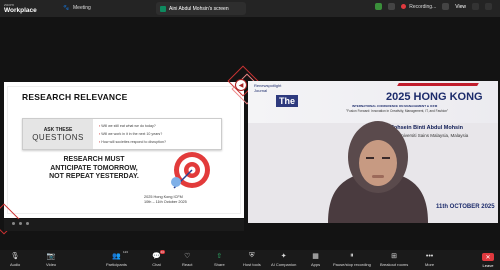 The image size is (500, 270). I want to click on conference-title: 2025 HONG KONG, so click(434, 97).